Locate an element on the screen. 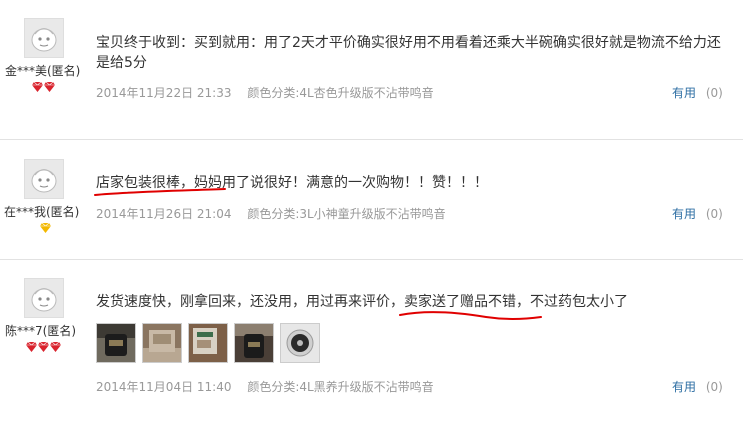 Image resolution: width=743 pixels, height=425 pixels. product-spec: 颜色分类:3L小神童升级版不沾带鸣音 is located at coordinates (346, 214).